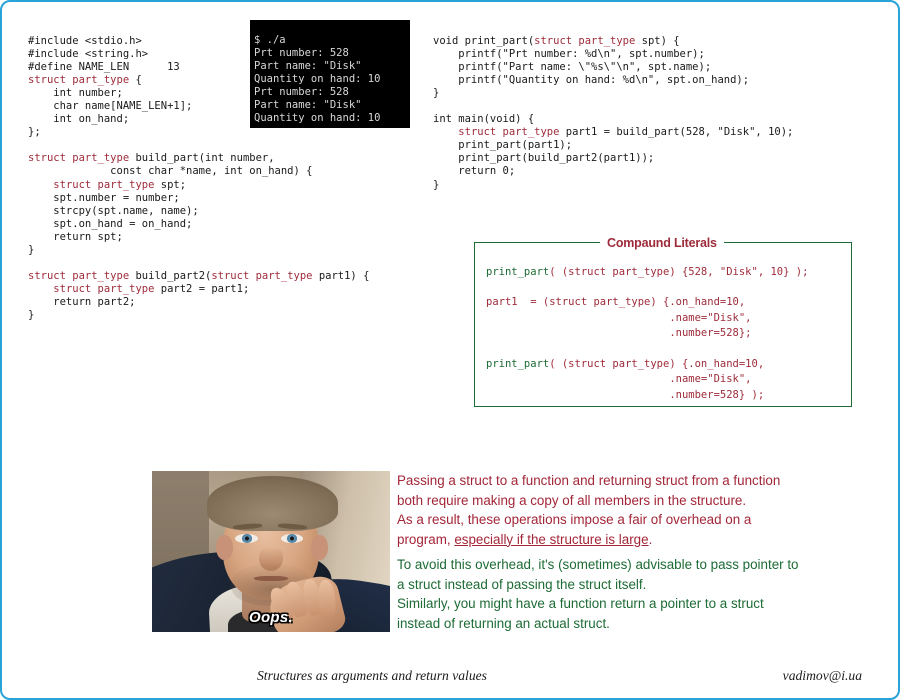 The height and width of the screenshot is (700, 900). I want to click on photo-caption: Oops., so click(270, 617).